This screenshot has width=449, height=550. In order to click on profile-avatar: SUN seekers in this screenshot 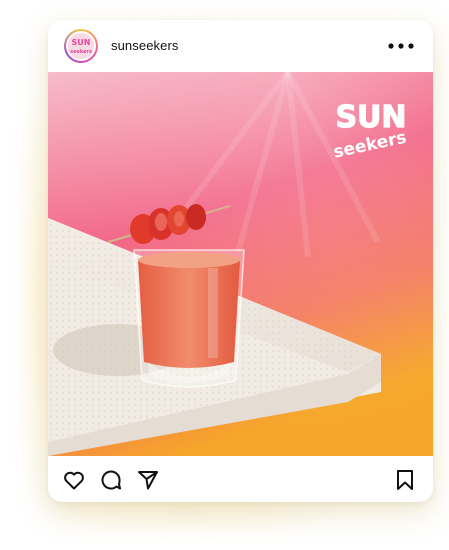, I will do `click(81, 46)`.